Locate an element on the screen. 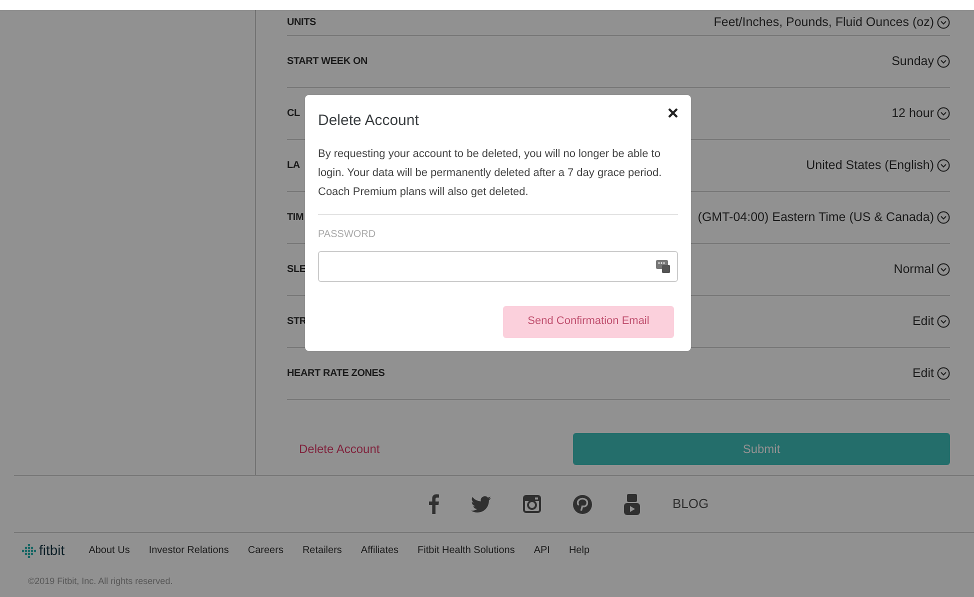 Image resolution: width=974 pixels, height=597 pixels. setting-dropdown: (GMT-04:00) Eastern Time (US & Canada) is located at coordinates (824, 217).